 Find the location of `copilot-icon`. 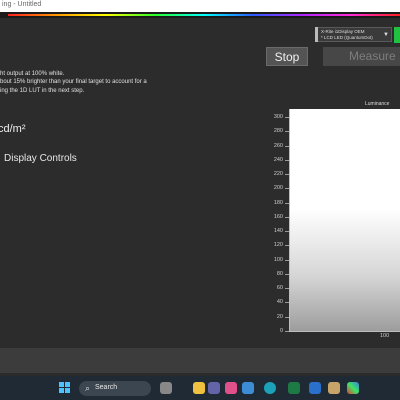

copilot-icon is located at coordinates (231, 388).